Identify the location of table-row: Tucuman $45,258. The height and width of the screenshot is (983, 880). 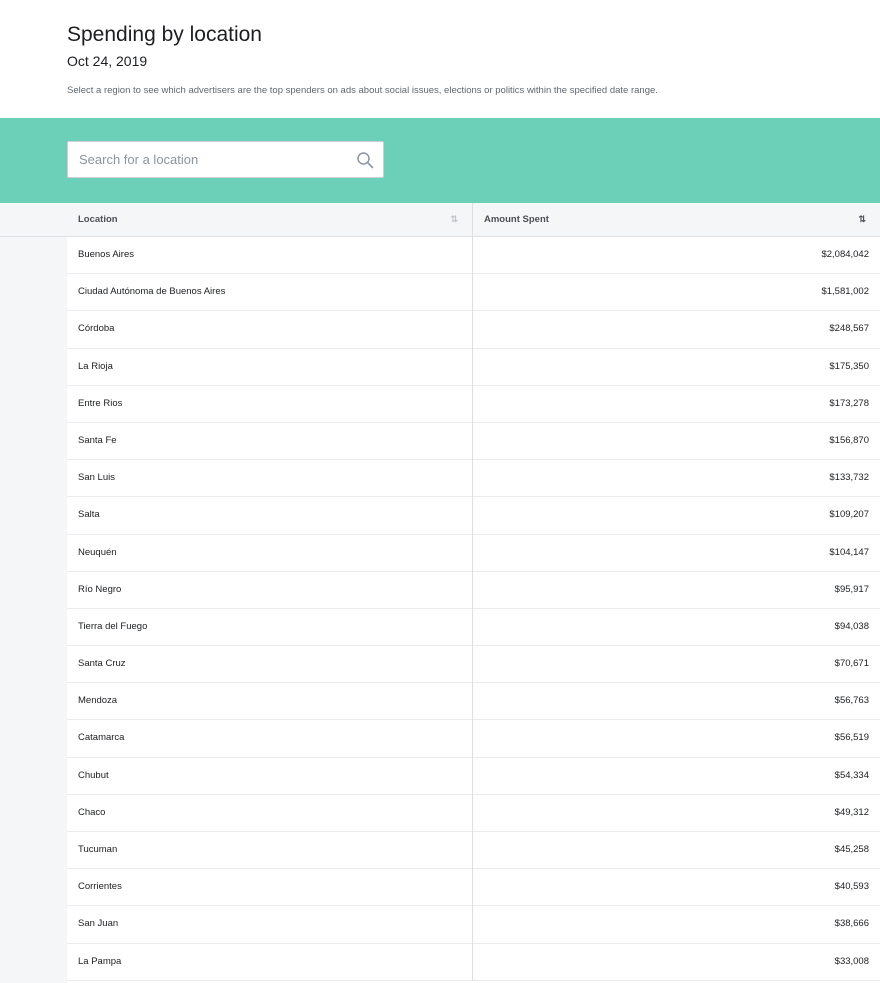
(473, 851).